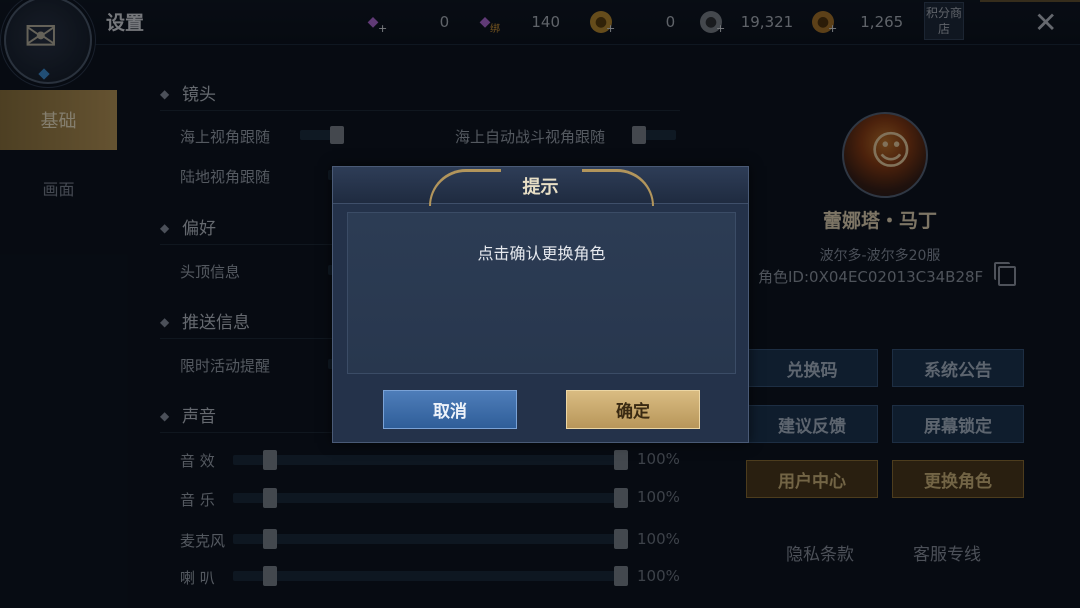 This screenshot has height=608, width=1080. What do you see at coordinates (541, 293) in the screenshot?
I see `dialog-body: 点击确认更换角色` at bounding box center [541, 293].